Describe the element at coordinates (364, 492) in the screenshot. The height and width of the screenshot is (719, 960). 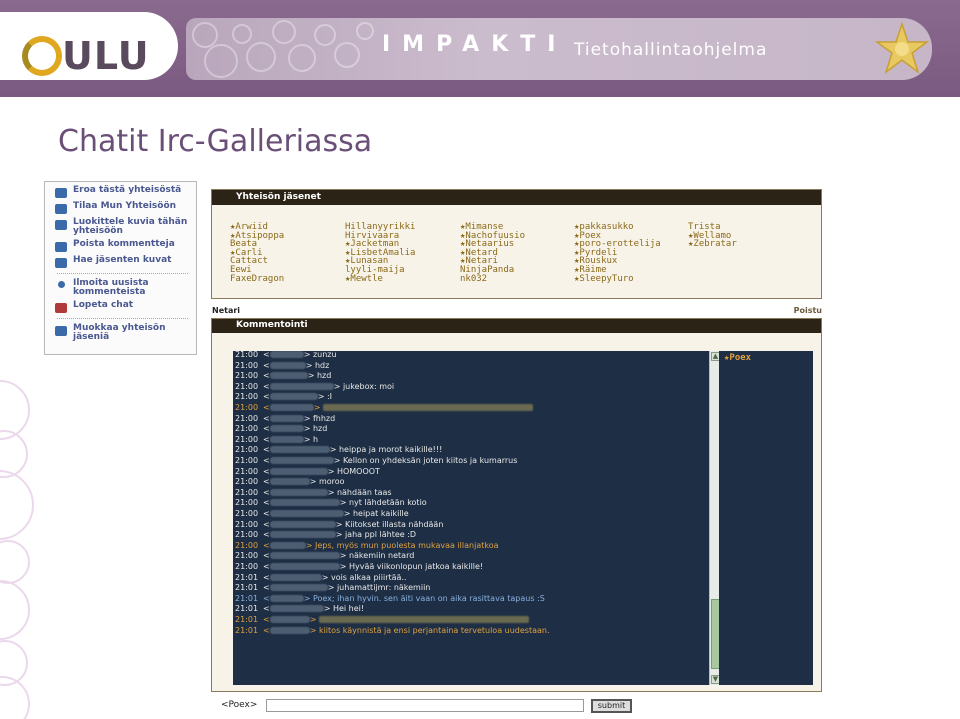
I see `chat-message: nähdään taas` at that location.